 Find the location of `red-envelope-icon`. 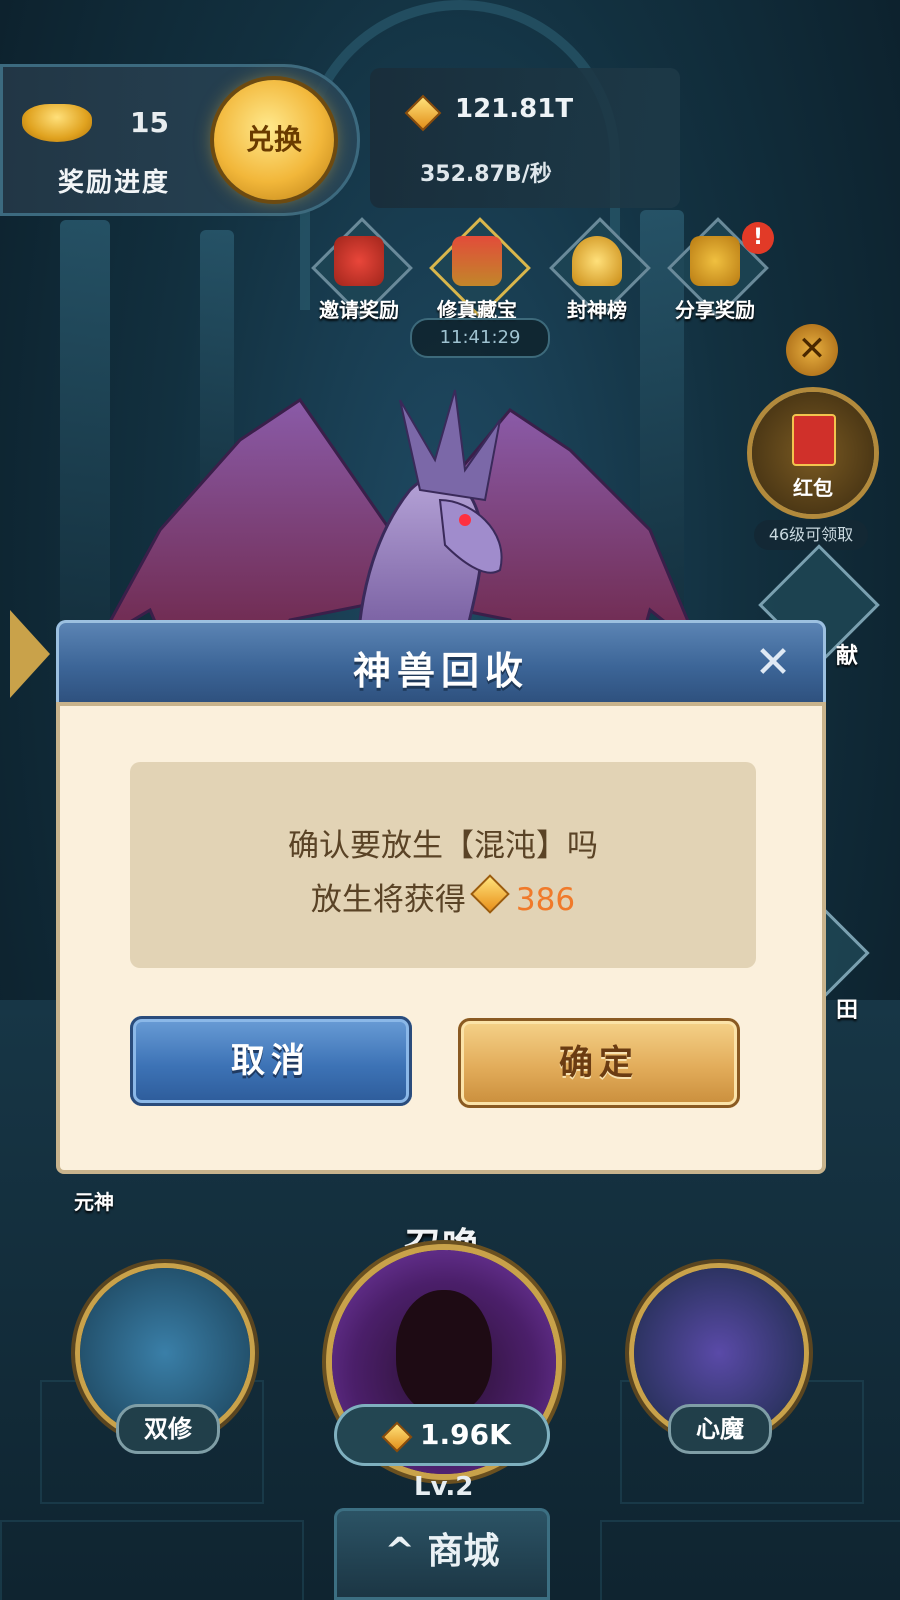

red-envelope-icon is located at coordinates (814, 440).